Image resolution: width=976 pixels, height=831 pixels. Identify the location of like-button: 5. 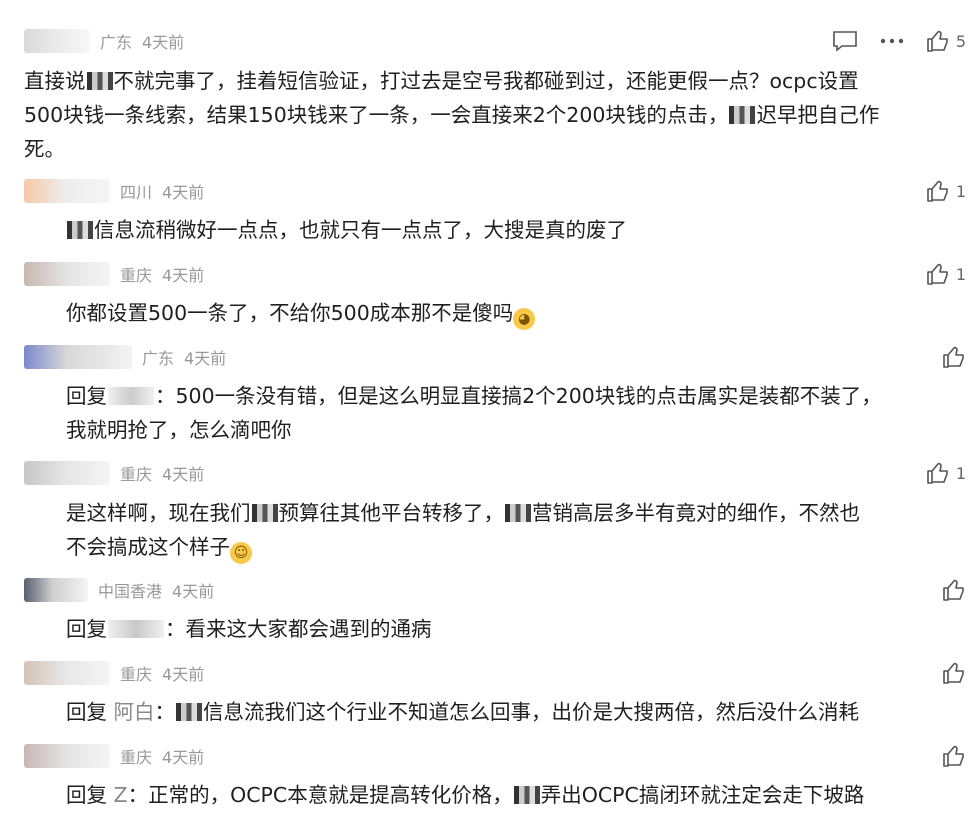
(946, 41).